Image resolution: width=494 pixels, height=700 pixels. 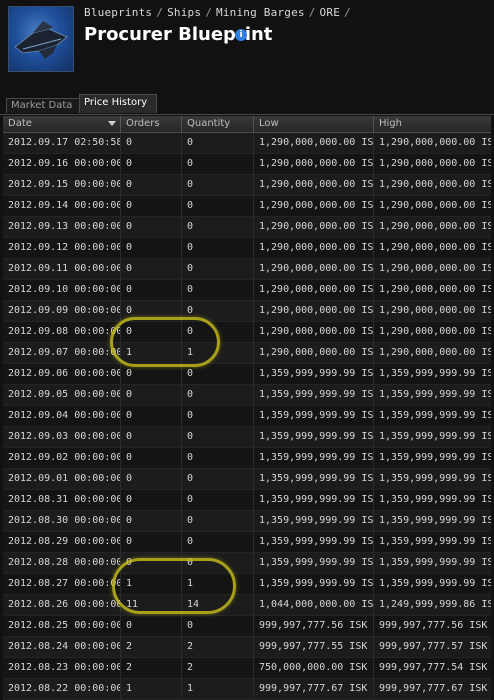 What do you see at coordinates (217, 647) in the screenshot?
I see `cell-quantity: 2` at bounding box center [217, 647].